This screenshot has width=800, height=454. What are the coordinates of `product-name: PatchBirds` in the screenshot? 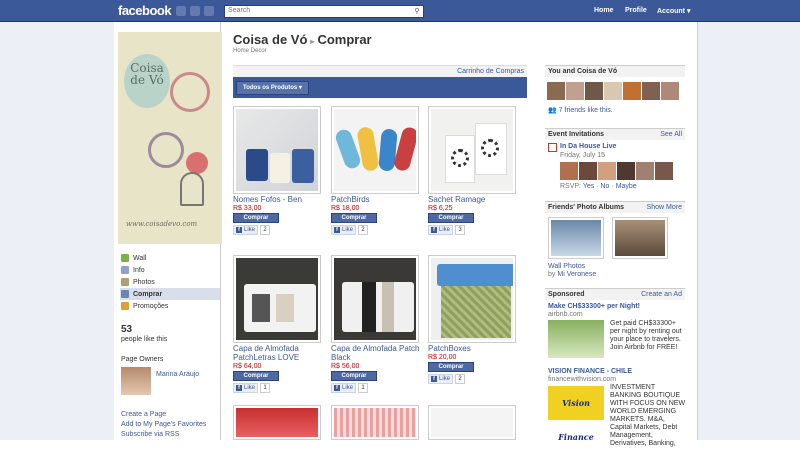 It's located at (377, 199).